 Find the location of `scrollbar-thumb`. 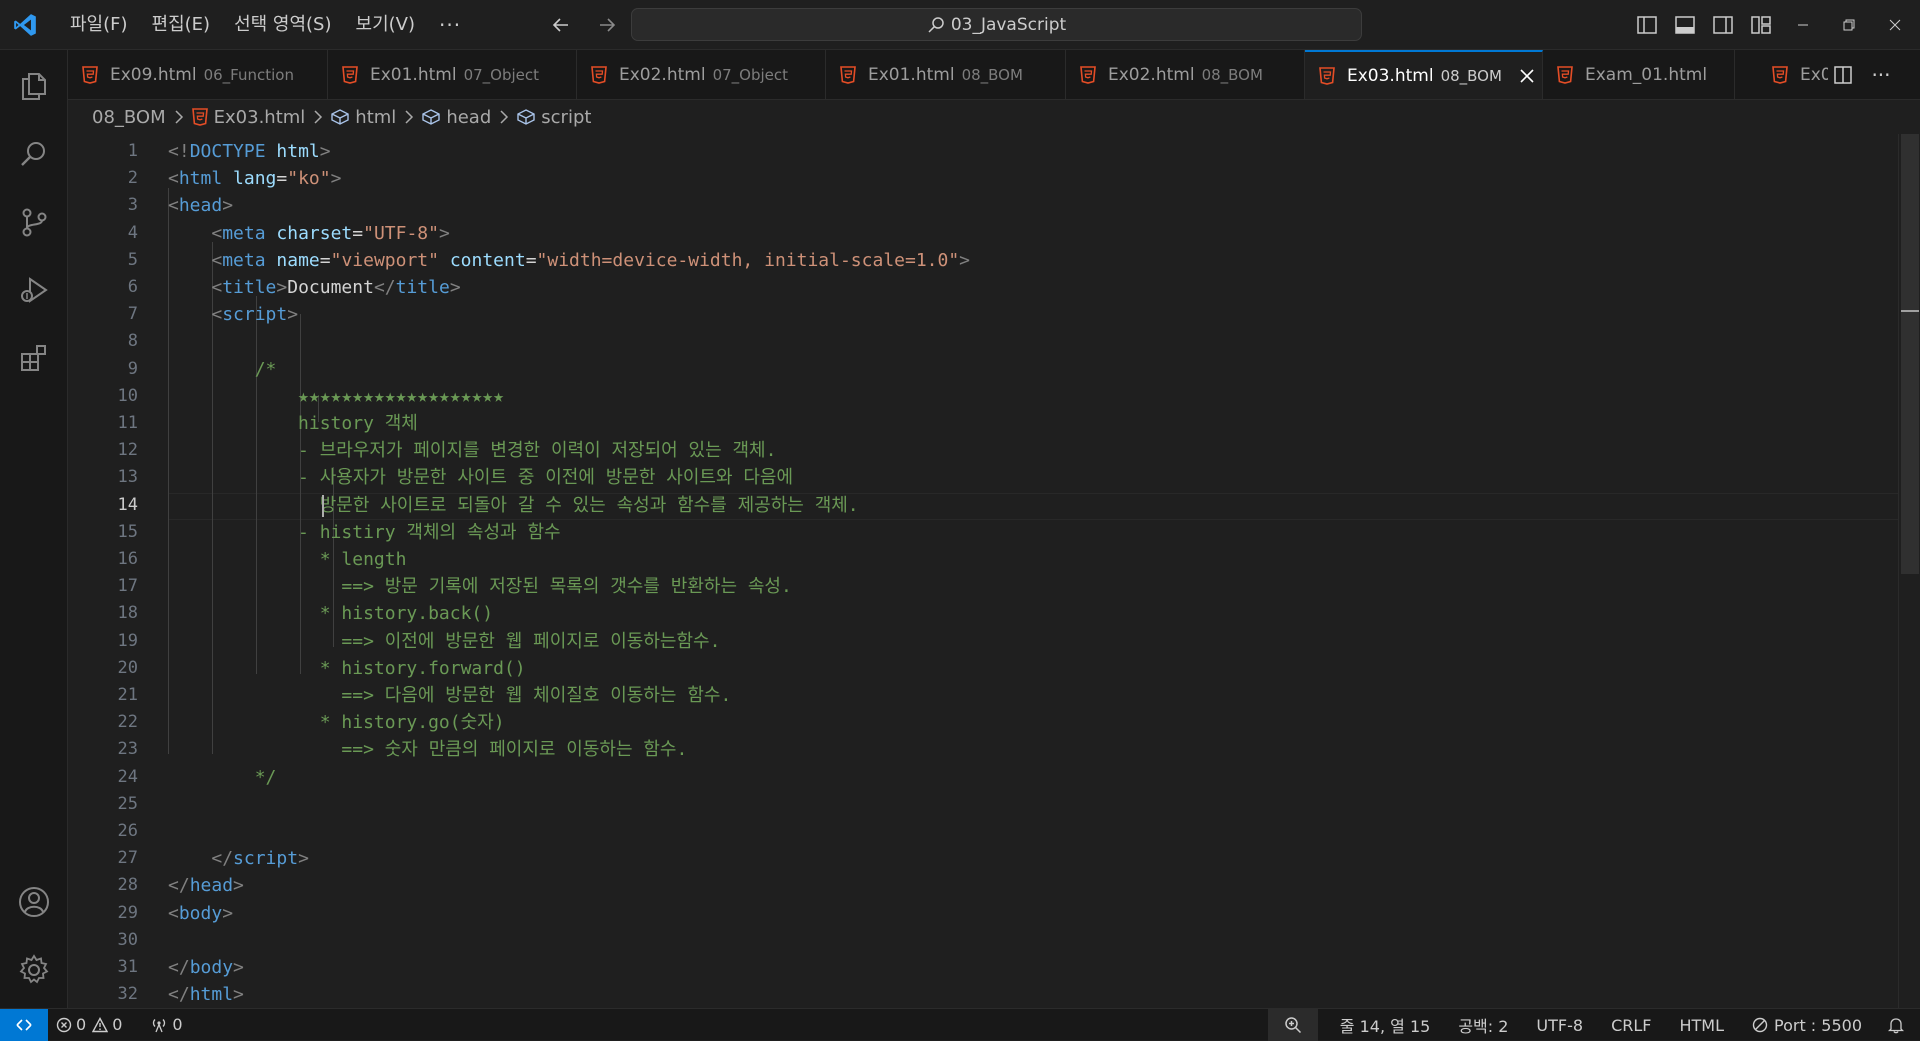

scrollbar-thumb is located at coordinates (1910, 354).